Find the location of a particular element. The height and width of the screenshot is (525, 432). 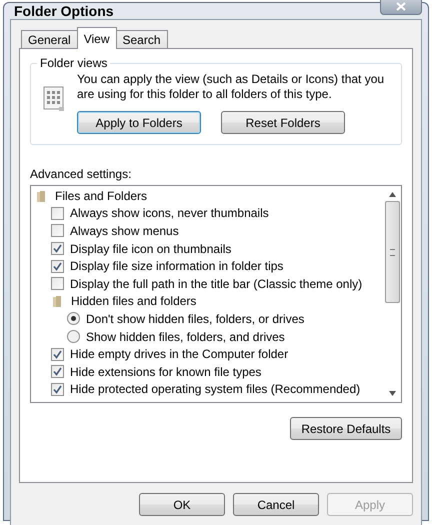

option-label: Always show menus is located at coordinates (124, 231).